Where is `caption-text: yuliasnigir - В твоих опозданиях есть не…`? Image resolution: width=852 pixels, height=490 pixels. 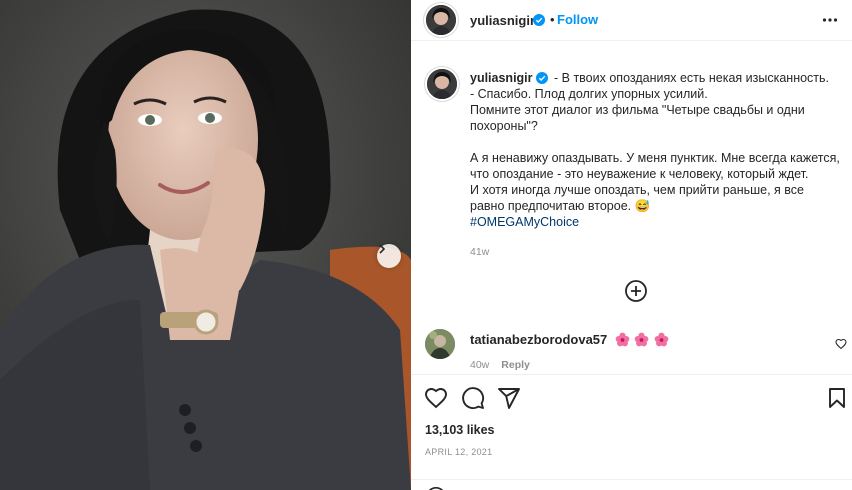 caption-text: yuliasnigir - В твоих опозданиях есть не… is located at coordinates (655, 150).